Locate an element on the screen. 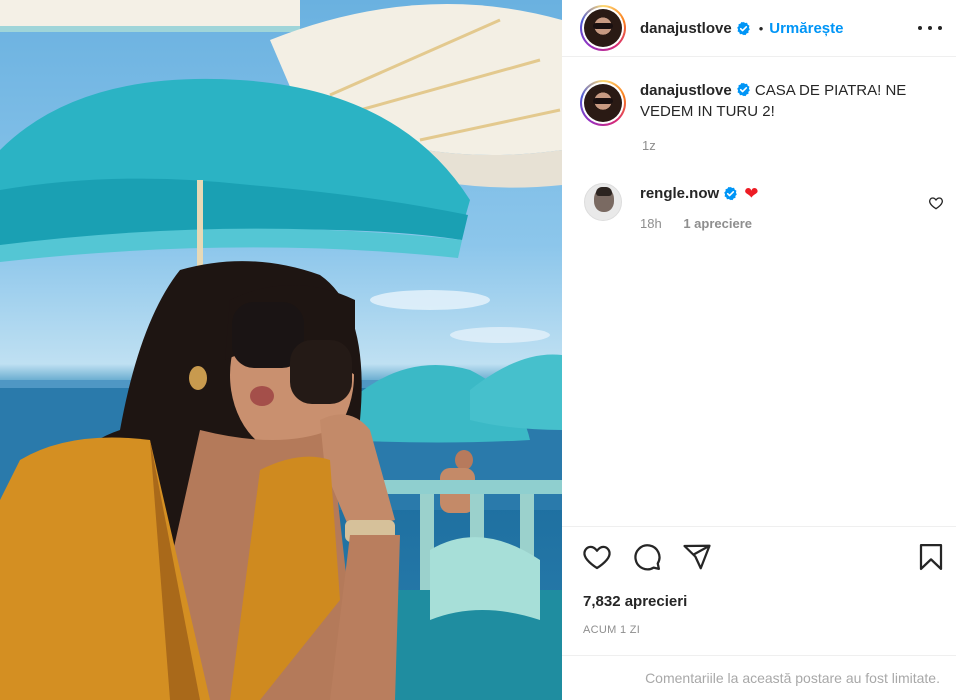  caption-timestamp: 1z is located at coordinates (649, 145).